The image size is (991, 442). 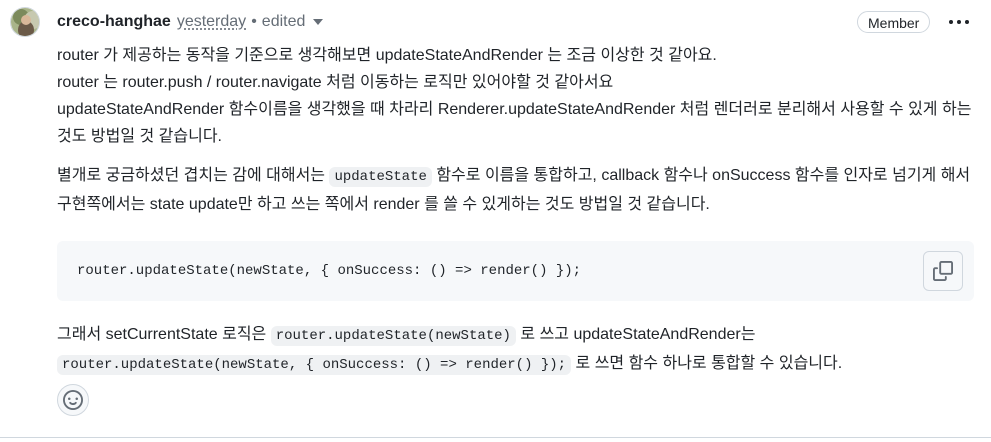 What do you see at coordinates (635, 334) in the screenshot?
I see `text-segment: 로 쓰고 updateStateAndRender는` at bounding box center [635, 334].